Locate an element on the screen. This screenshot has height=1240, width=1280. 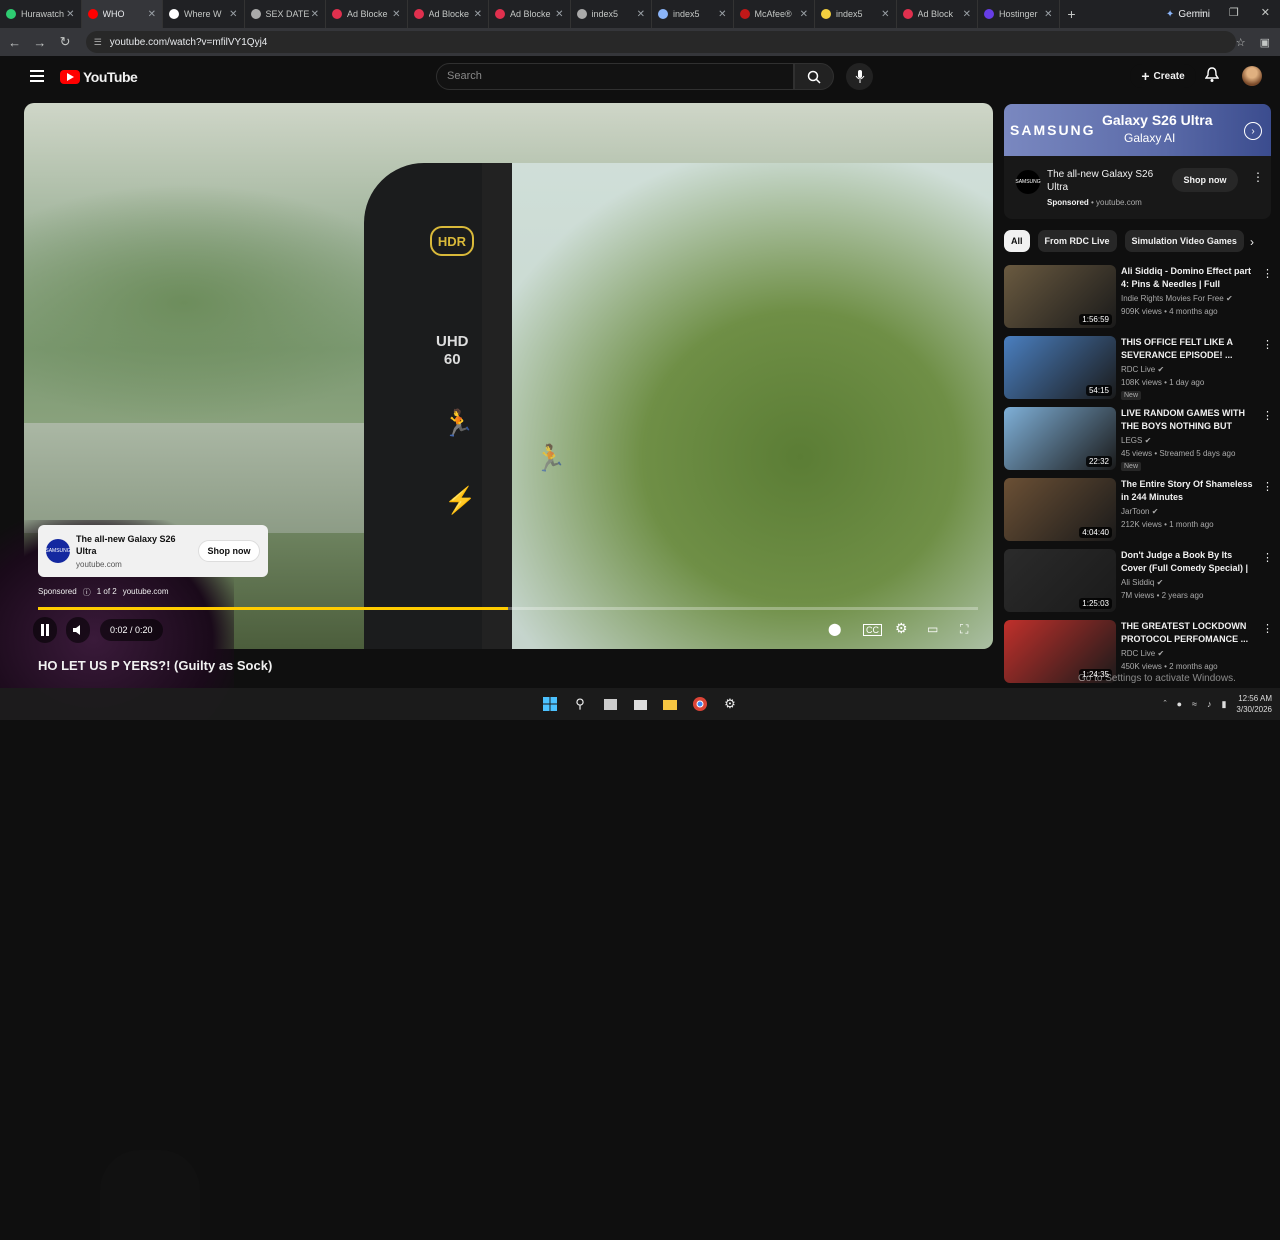
volume-button is located at coordinates (78, 630).